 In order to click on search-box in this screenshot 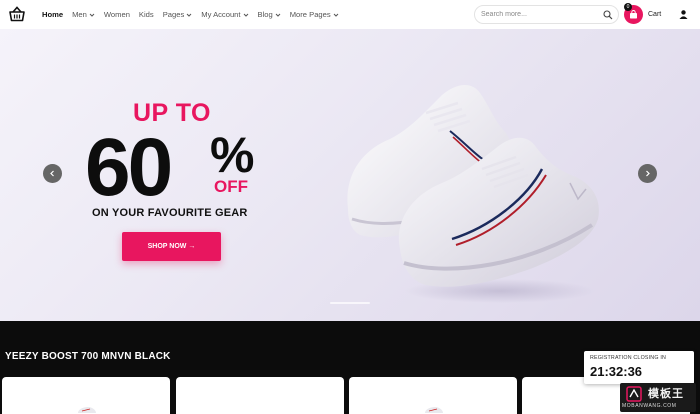, I will do `click(546, 14)`.